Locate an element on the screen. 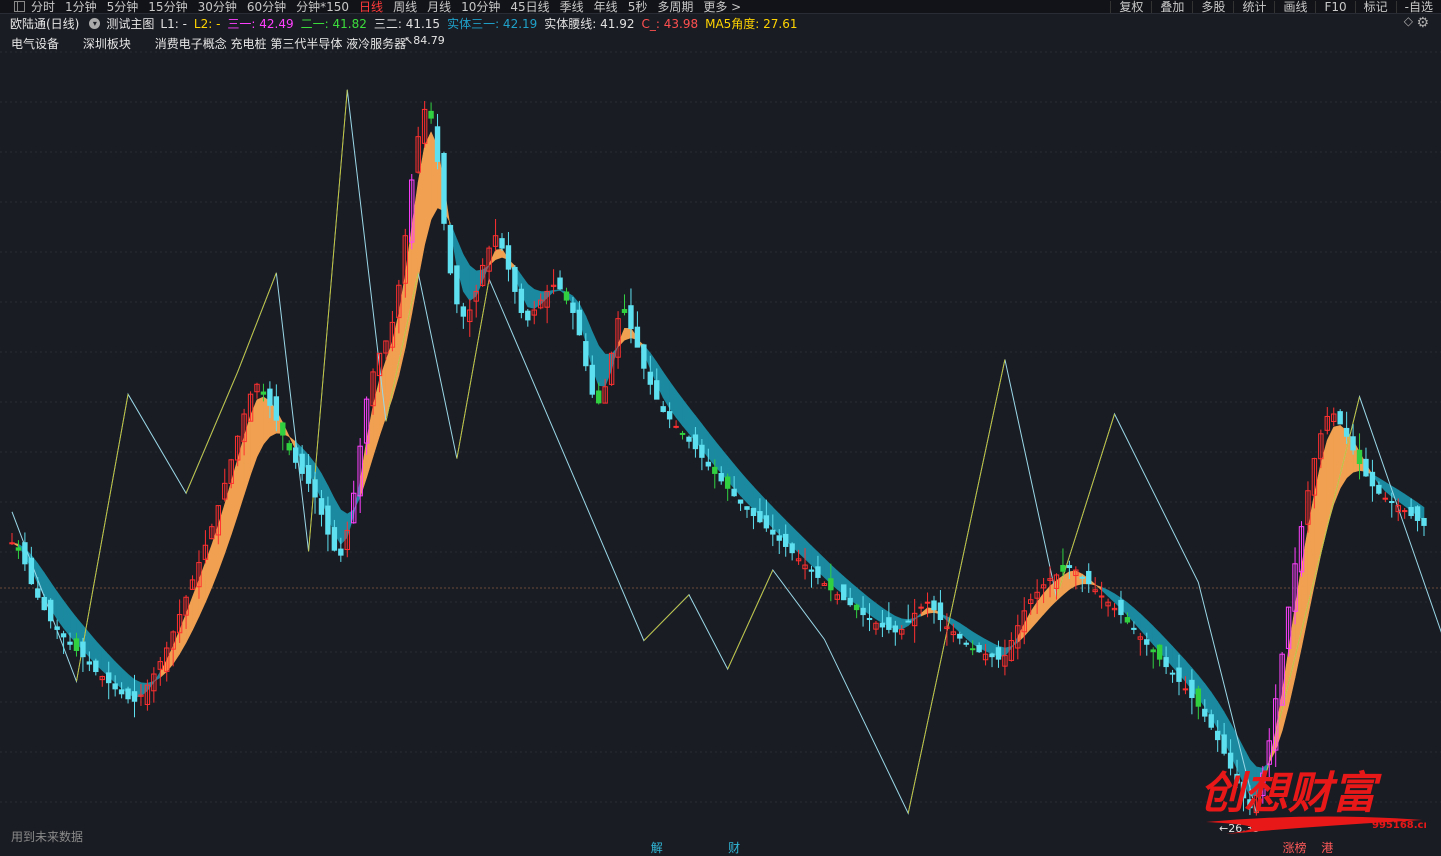 The width and height of the screenshot is (1441, 856). sector-tag: 电气设备 is located at coordinates (35, 44).